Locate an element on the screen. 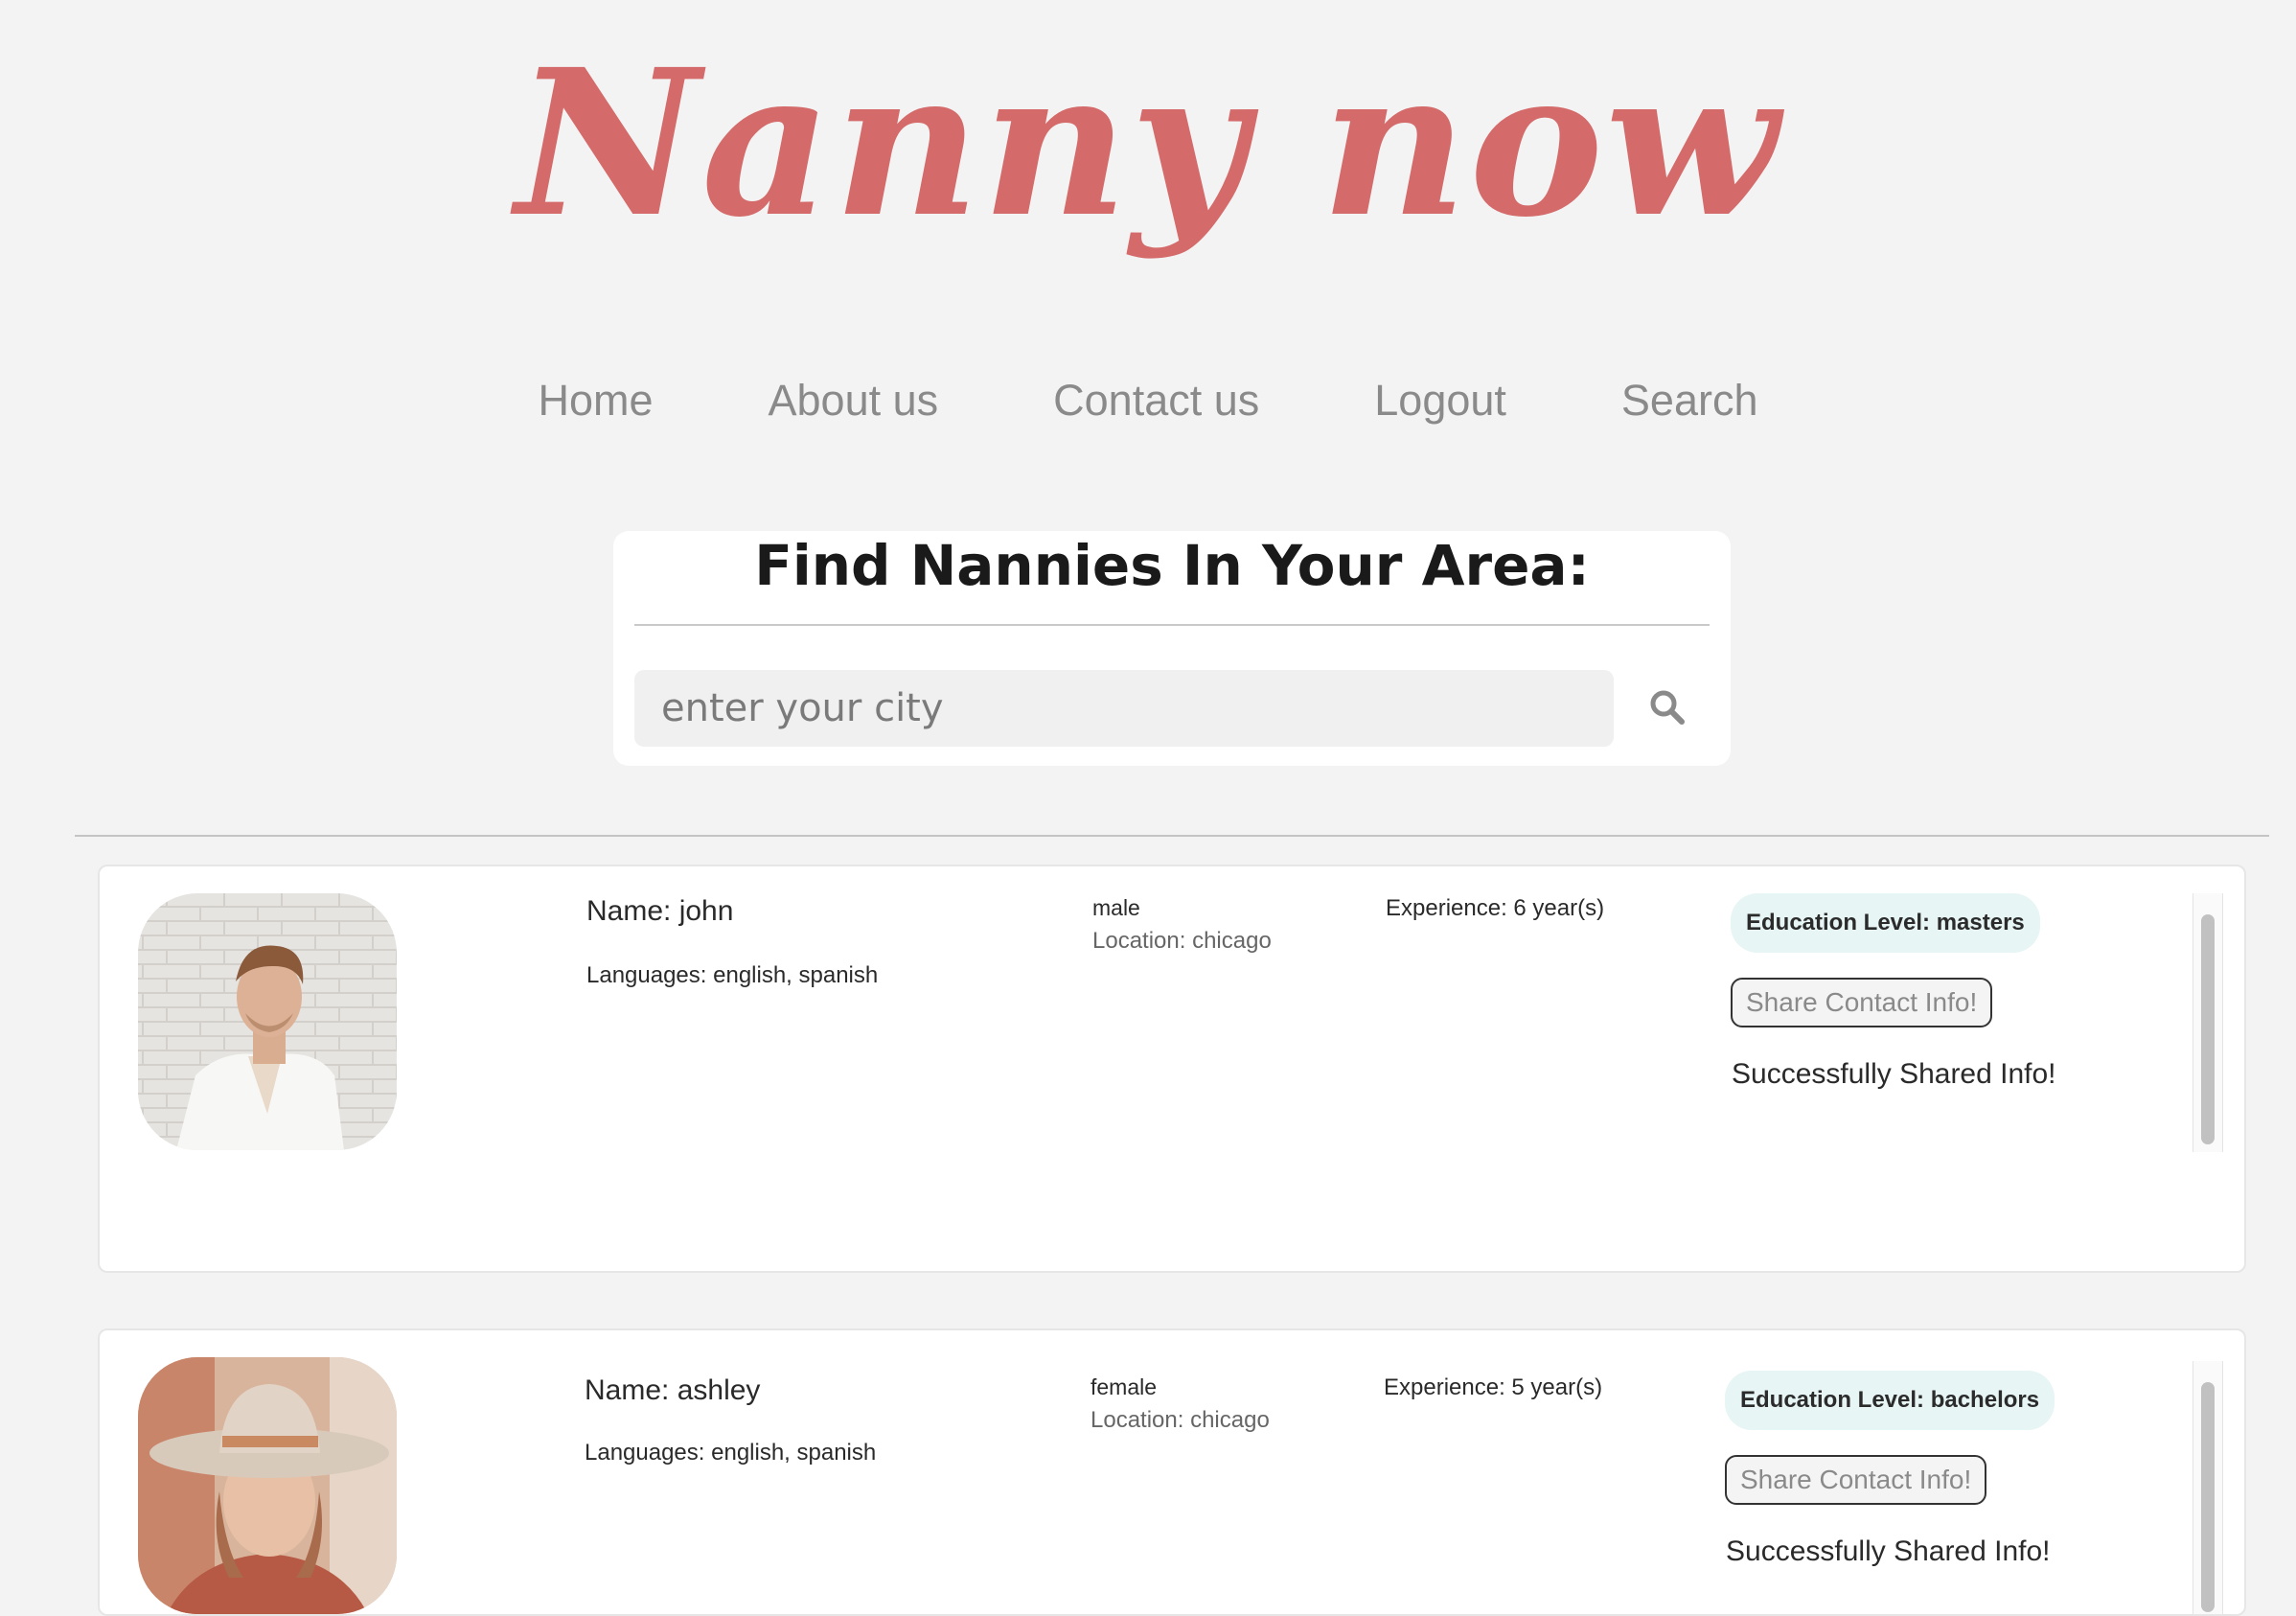  education-badge: Education Level: bachelors is located at coordinates (1890, 1400).